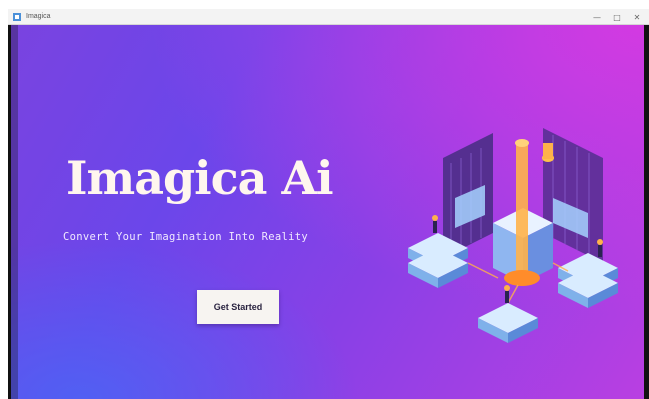 Image resolution: width=649 pixels, height=399 pixels. I want to click on window-controls: — □ ✕, so click(617, 17).